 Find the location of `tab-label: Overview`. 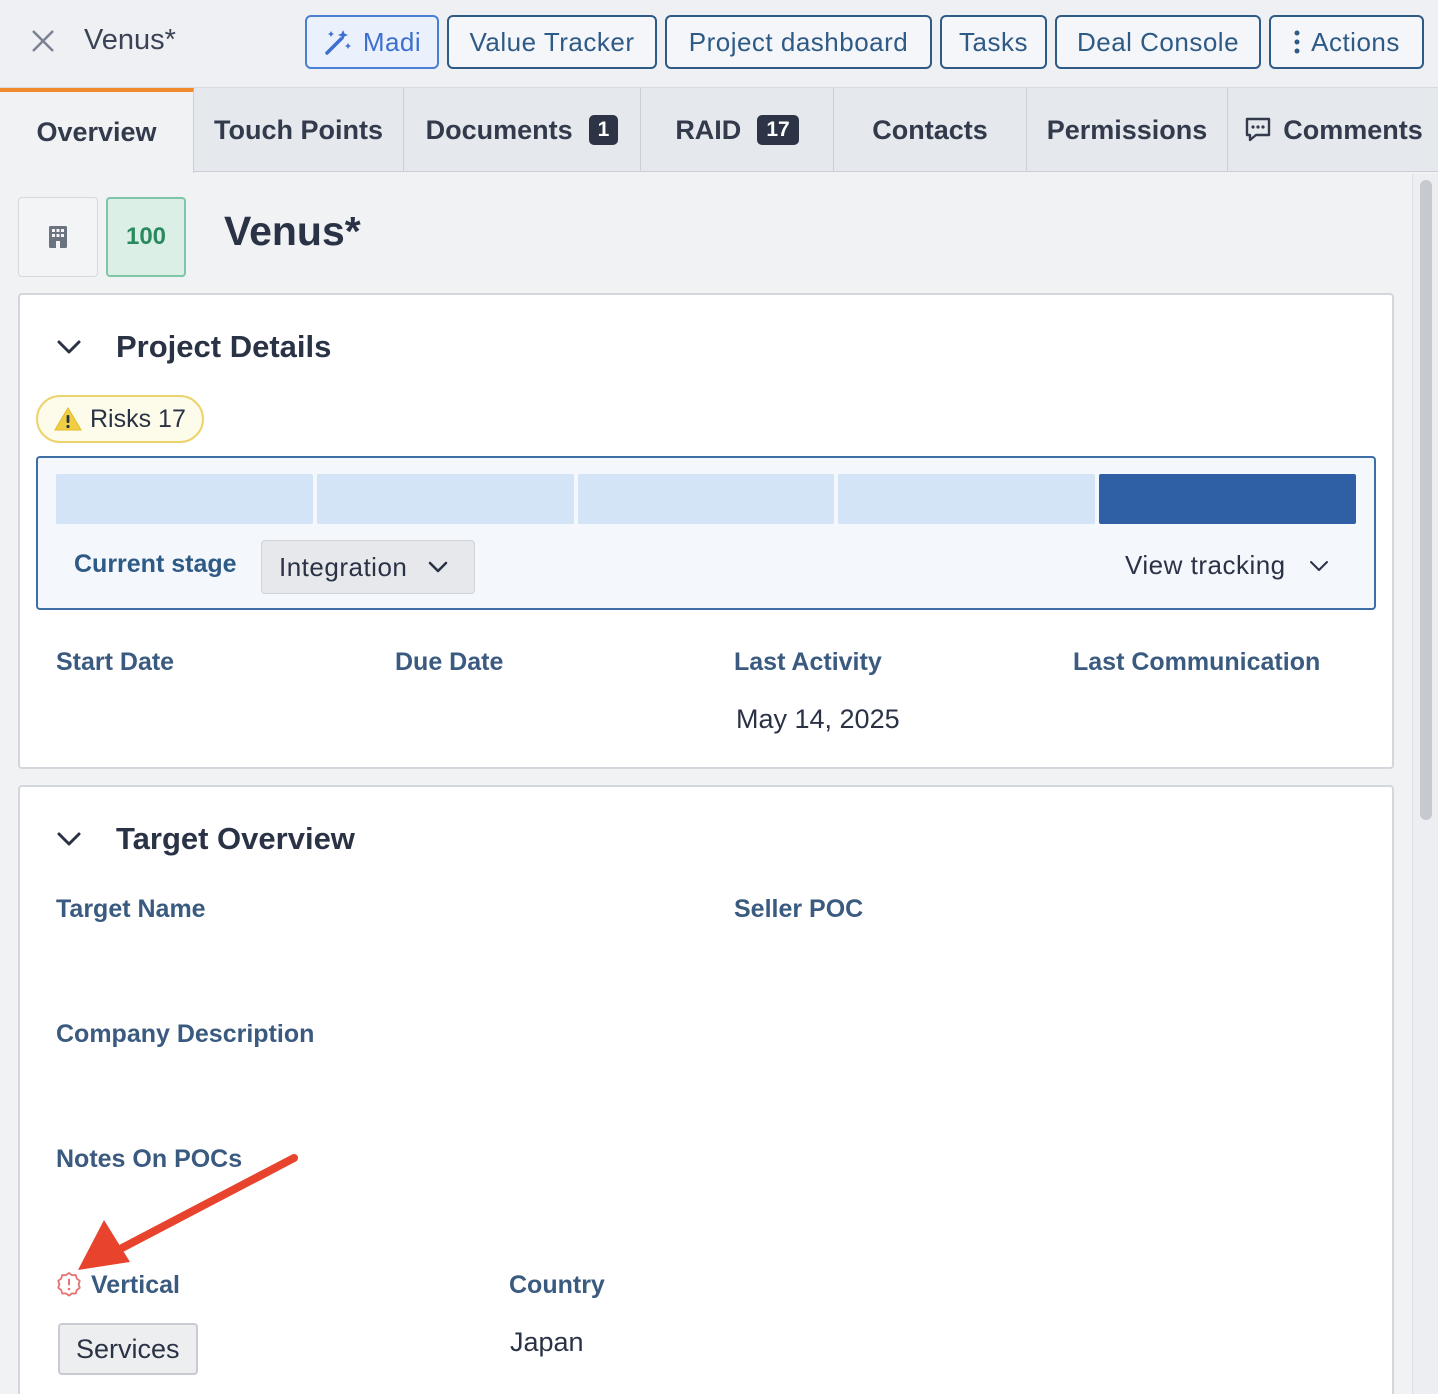

tab-label: Overview is located at coordinates (96, 132).